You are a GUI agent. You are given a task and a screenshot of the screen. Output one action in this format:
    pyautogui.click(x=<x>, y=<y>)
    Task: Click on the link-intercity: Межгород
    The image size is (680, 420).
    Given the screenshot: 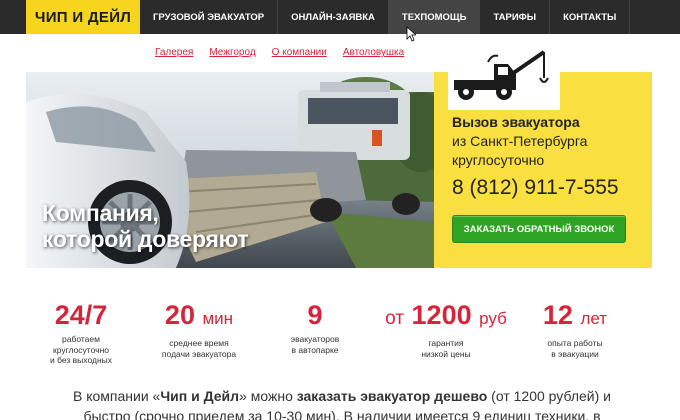 What is the action you would take?
    pyautogui.click(x=232, y=52)
    